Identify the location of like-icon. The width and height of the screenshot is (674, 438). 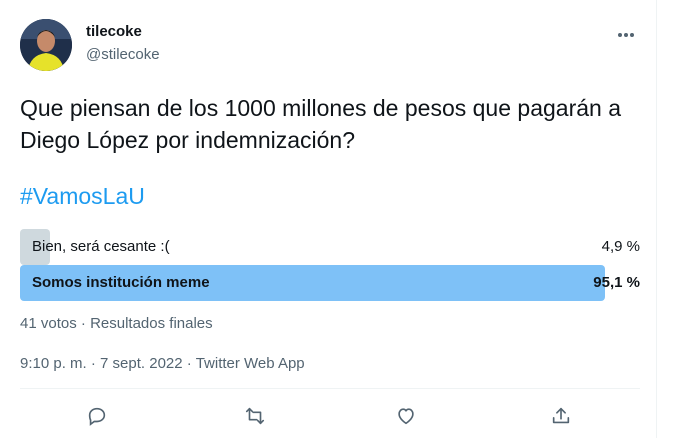
(406, 416).